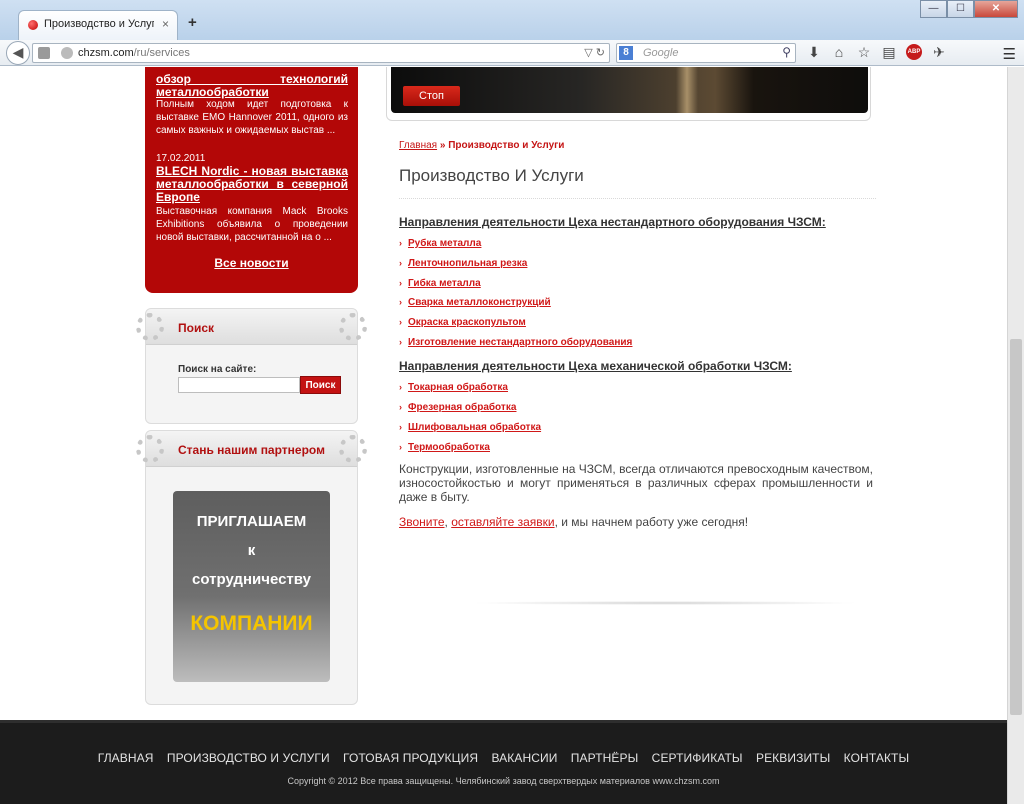 The image size is (1024, 804). Describe the element at coordinates (629, 90) in the screenshot. I see `slider-image: Стоп` at that location.